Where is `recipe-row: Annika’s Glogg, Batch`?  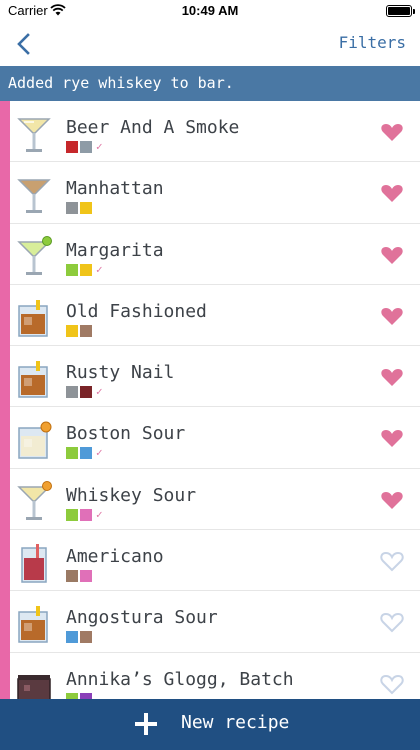 recipe-row: Annika’s Glogg, Batch is located at coordinates (215, 676).